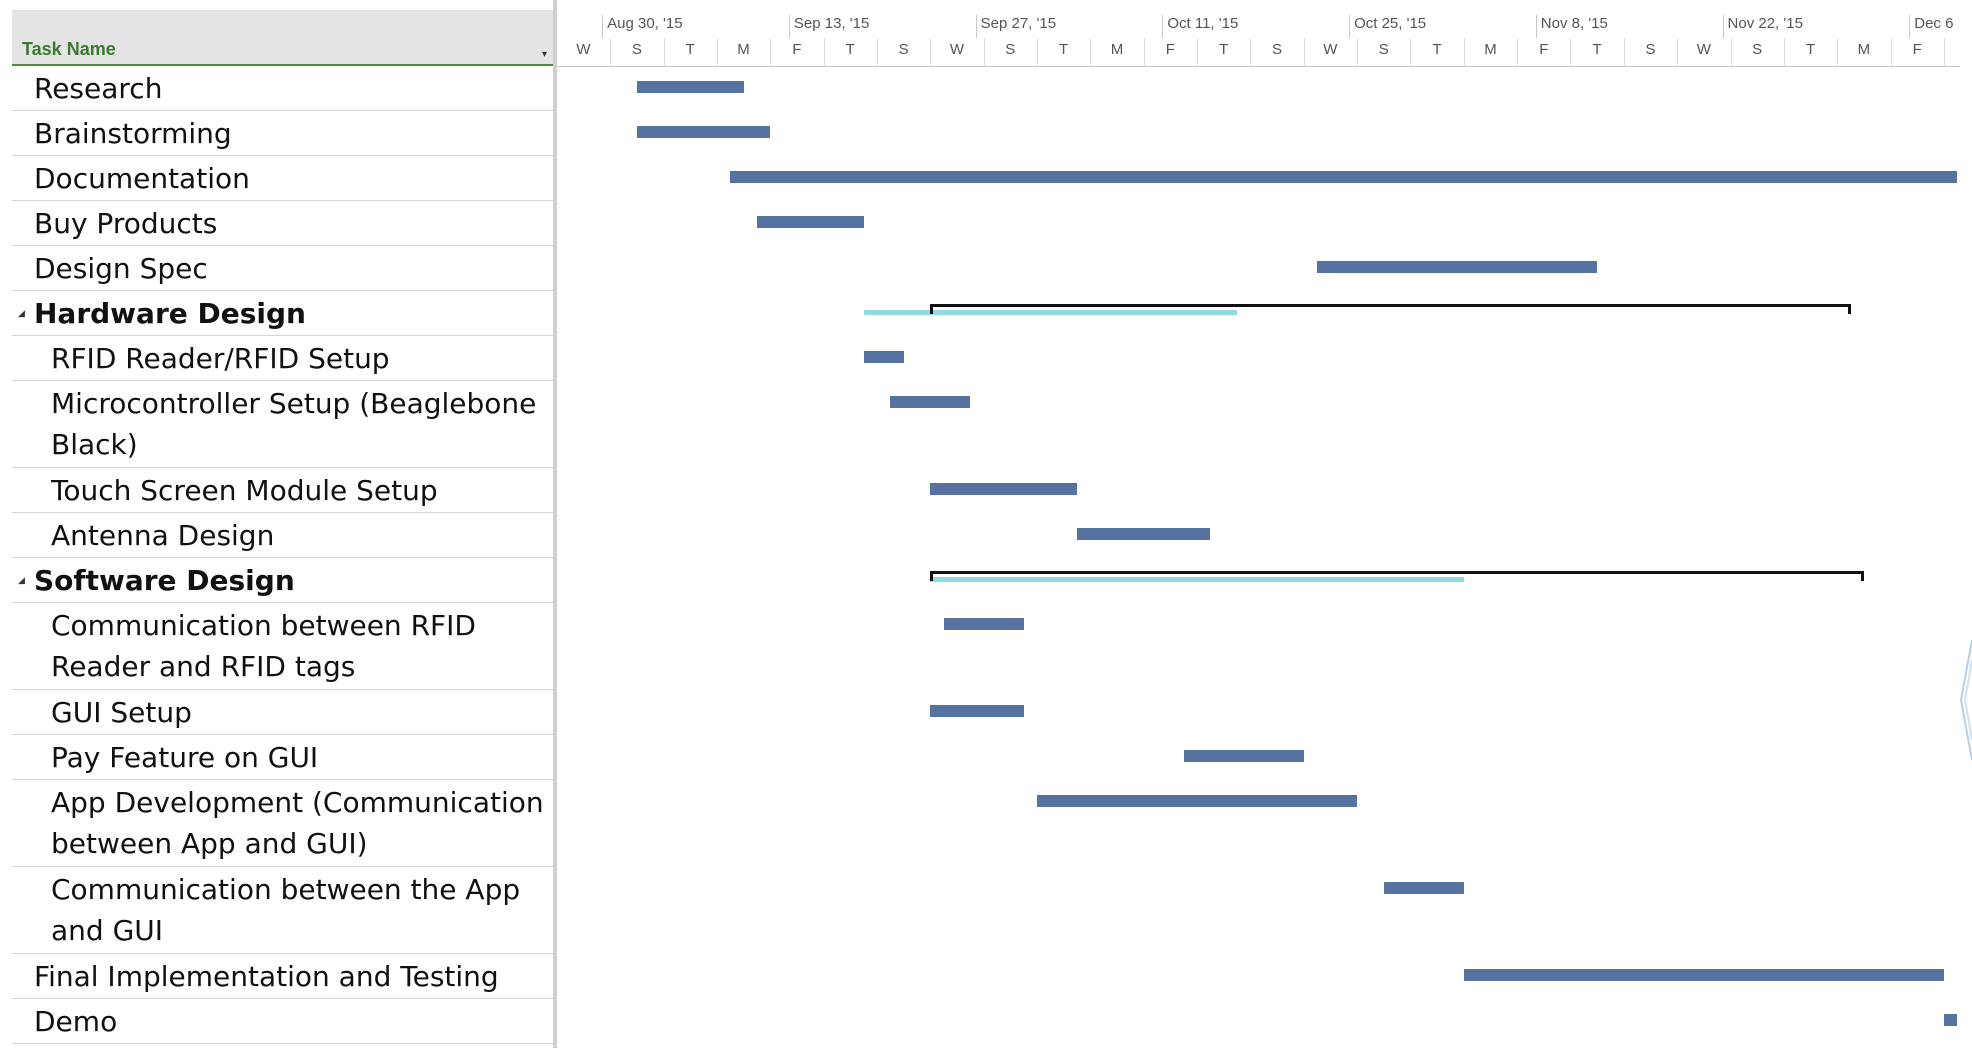  What do you see at coordinates (69, 49) in the screenshot?
I see `task-name-header-label: Task Name` at bounding box center [69, 49].